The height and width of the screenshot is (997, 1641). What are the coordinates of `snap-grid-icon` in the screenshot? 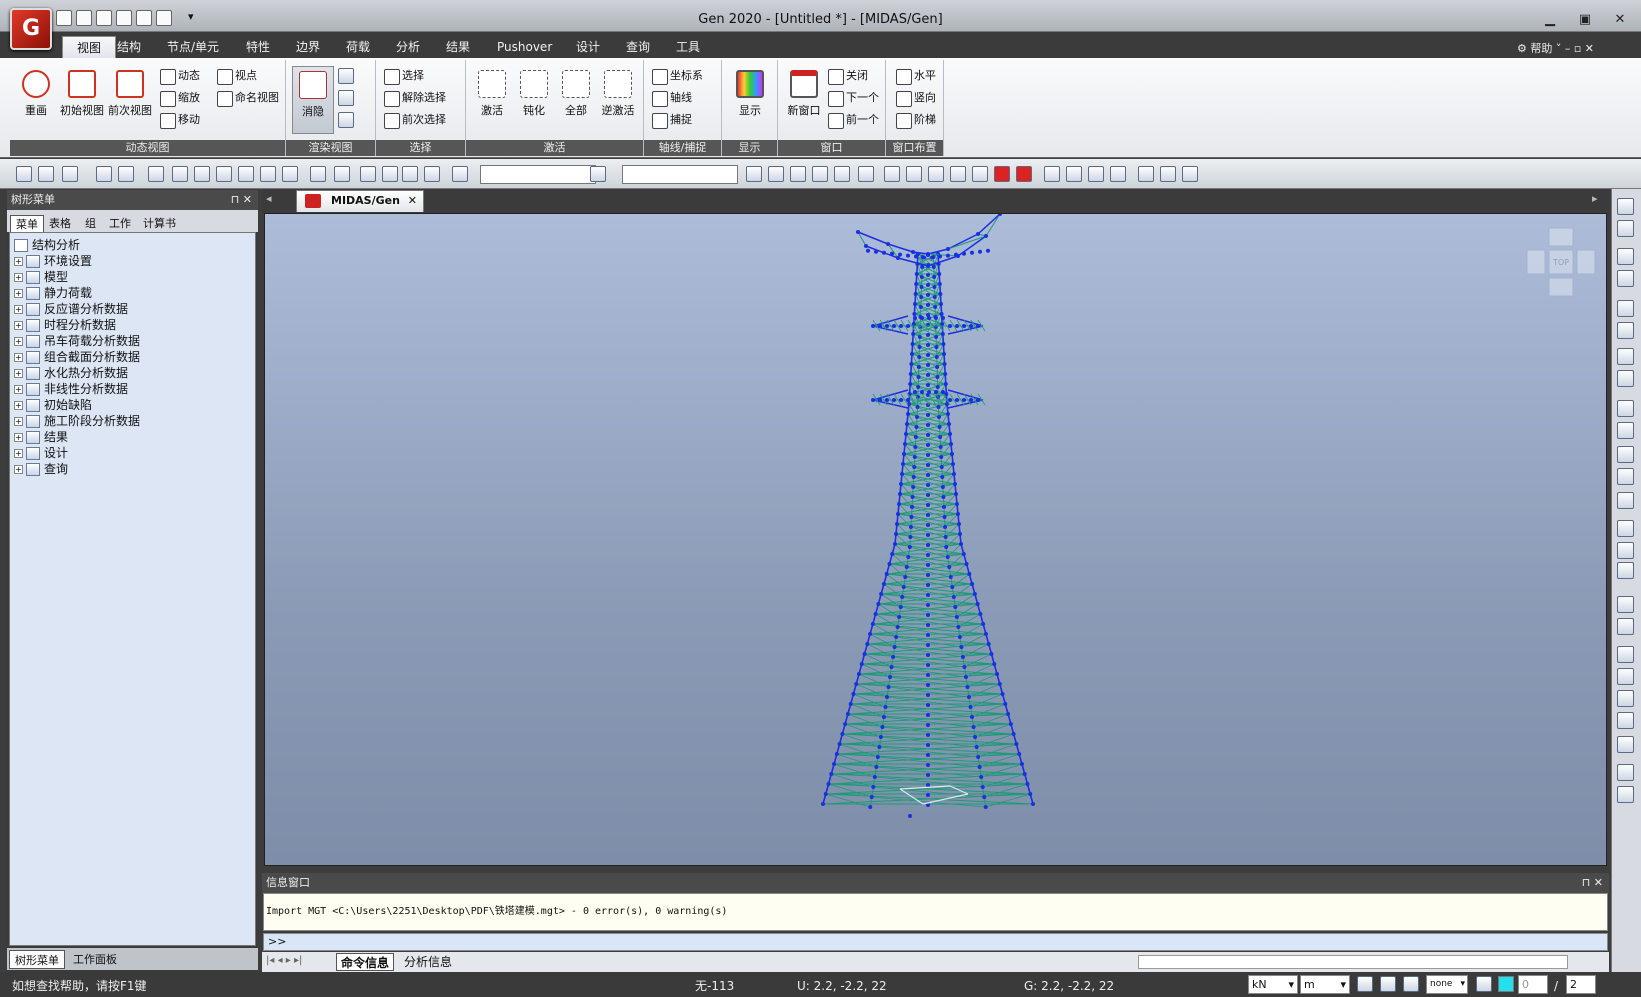 It's located at (1388, 984).